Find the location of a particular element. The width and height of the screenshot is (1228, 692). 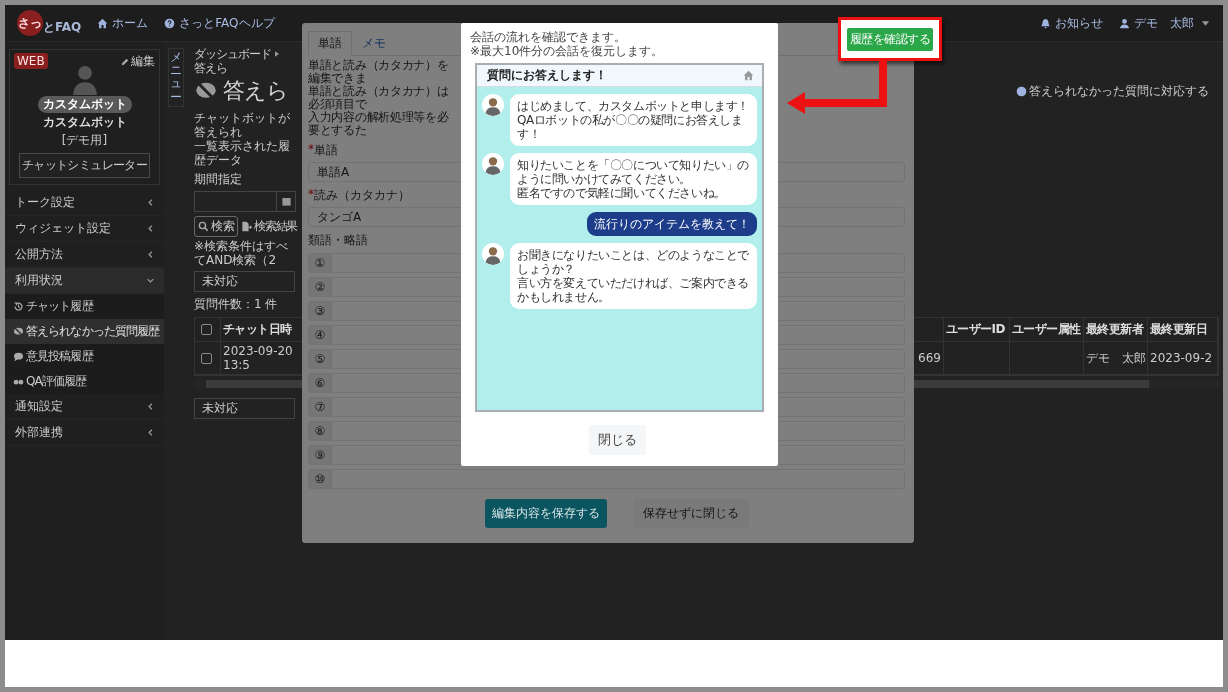

period-label: 期間指定 is located at coordinates (218, 179).